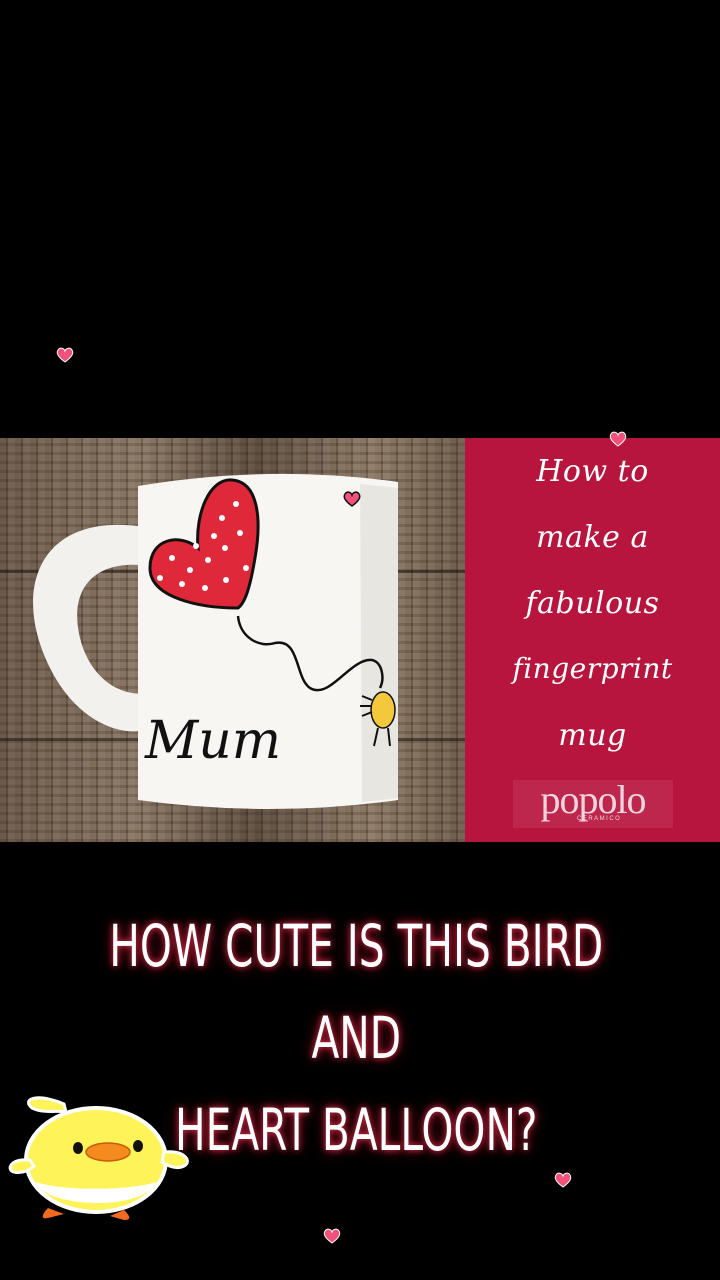  Describe the element at coordinates (592, 735) in the screenshot. I see `title-line-5: mug` at that location.